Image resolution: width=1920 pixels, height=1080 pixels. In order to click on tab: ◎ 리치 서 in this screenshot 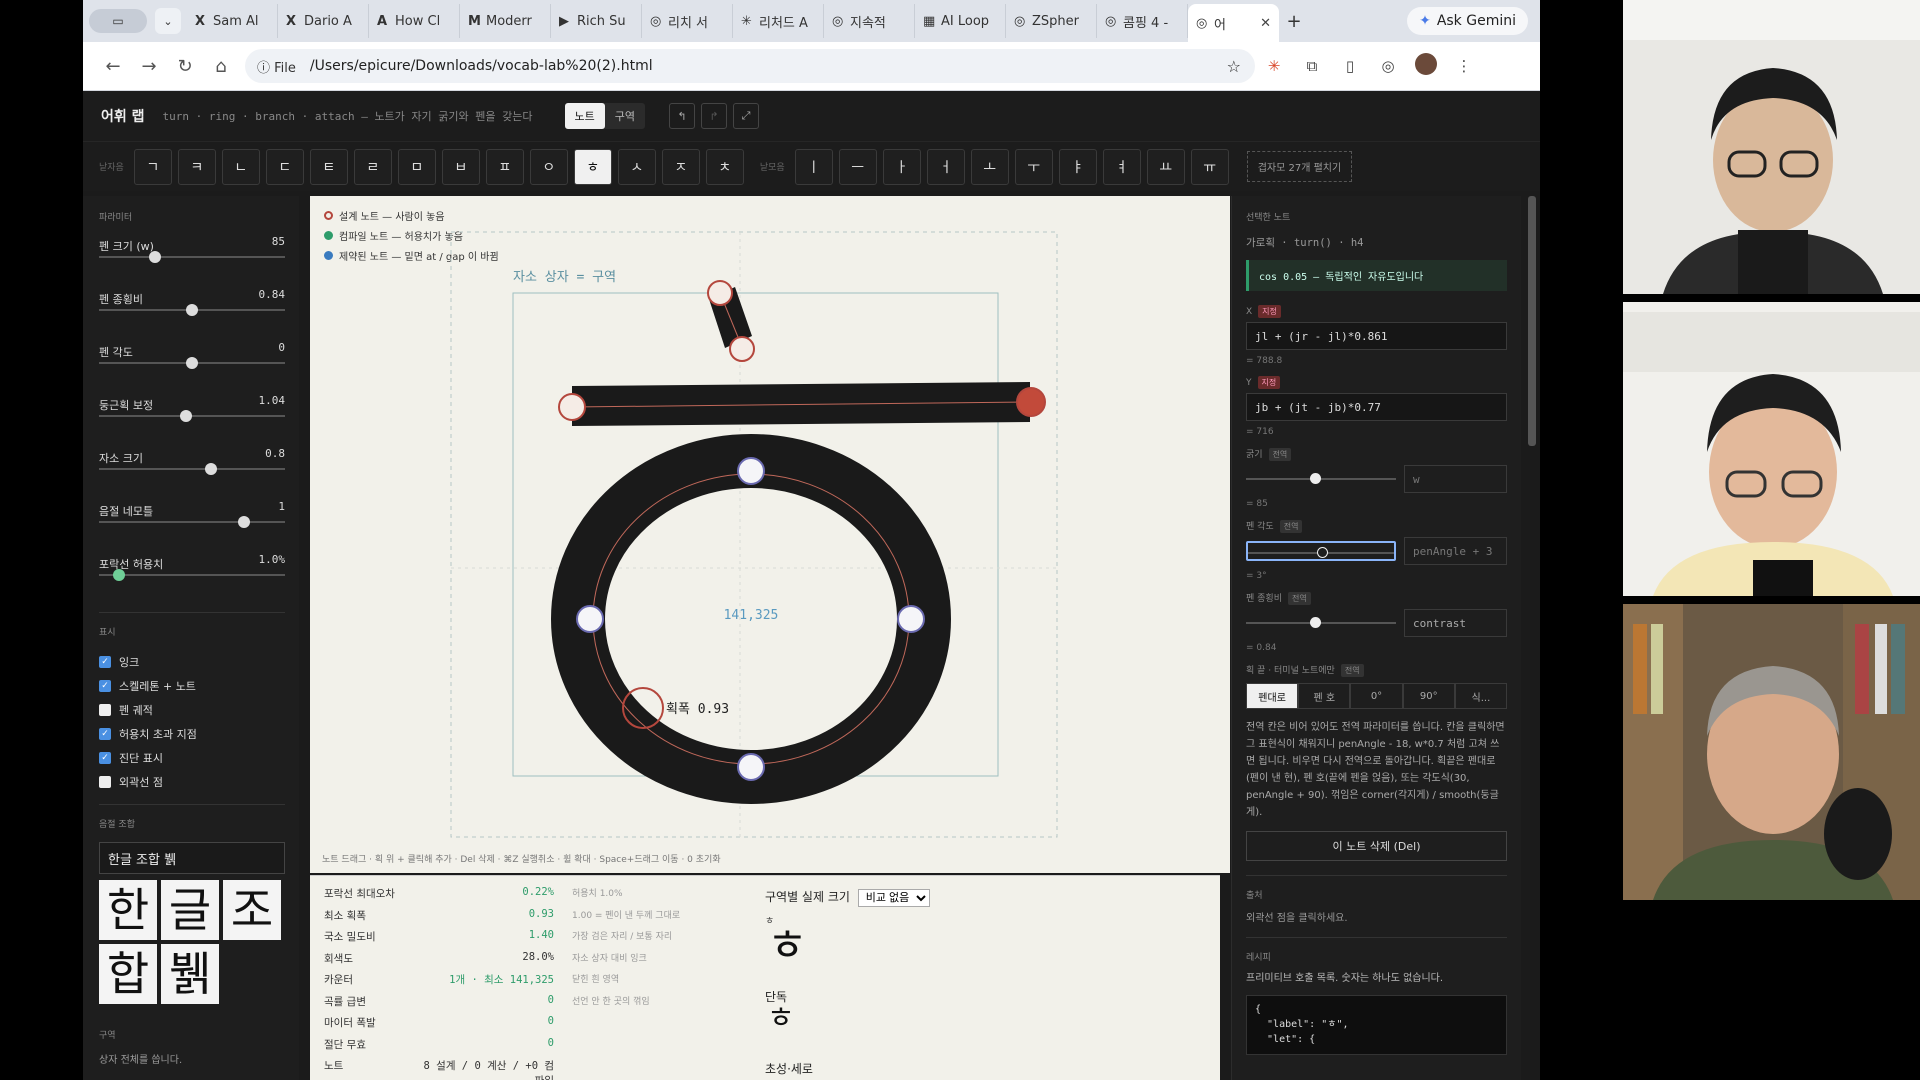, I will do `click(687, 21)`.